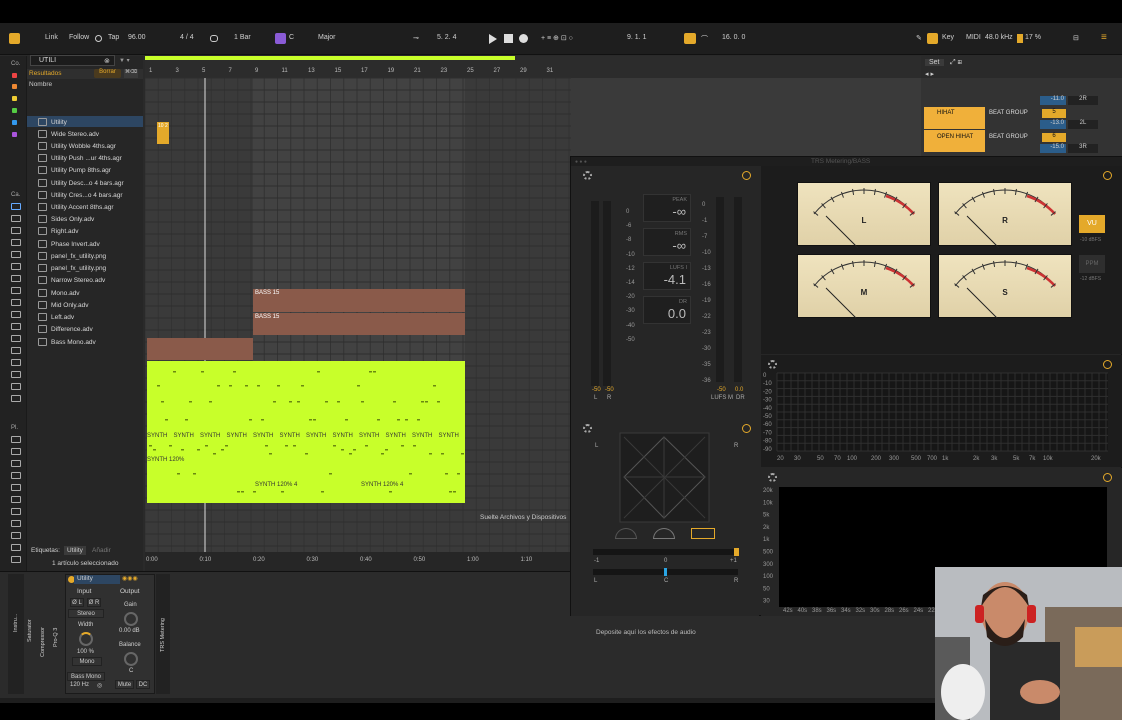 The height and width of the screenshot is (720, 1122). I want to click on set-button: Set, so click(934, 62).